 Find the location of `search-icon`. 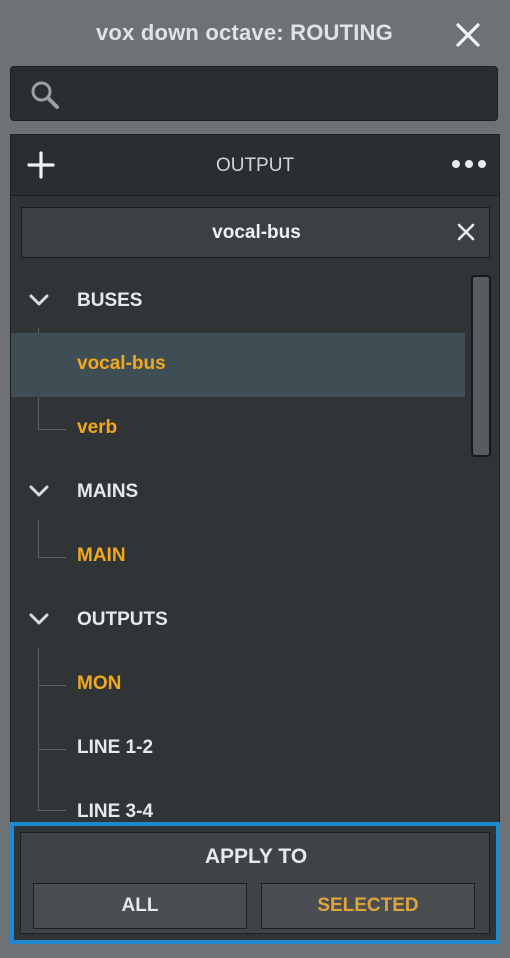

search-icon is located at coordinates (45, 95).